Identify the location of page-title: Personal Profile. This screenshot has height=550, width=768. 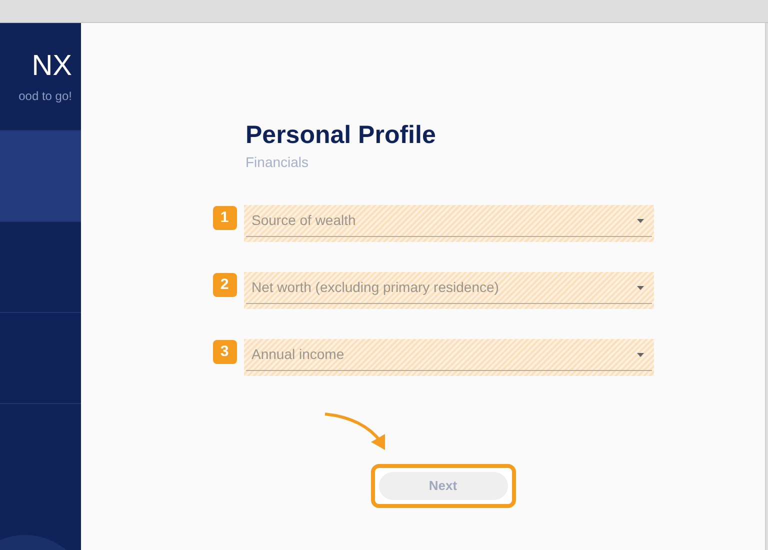
(341, 135).